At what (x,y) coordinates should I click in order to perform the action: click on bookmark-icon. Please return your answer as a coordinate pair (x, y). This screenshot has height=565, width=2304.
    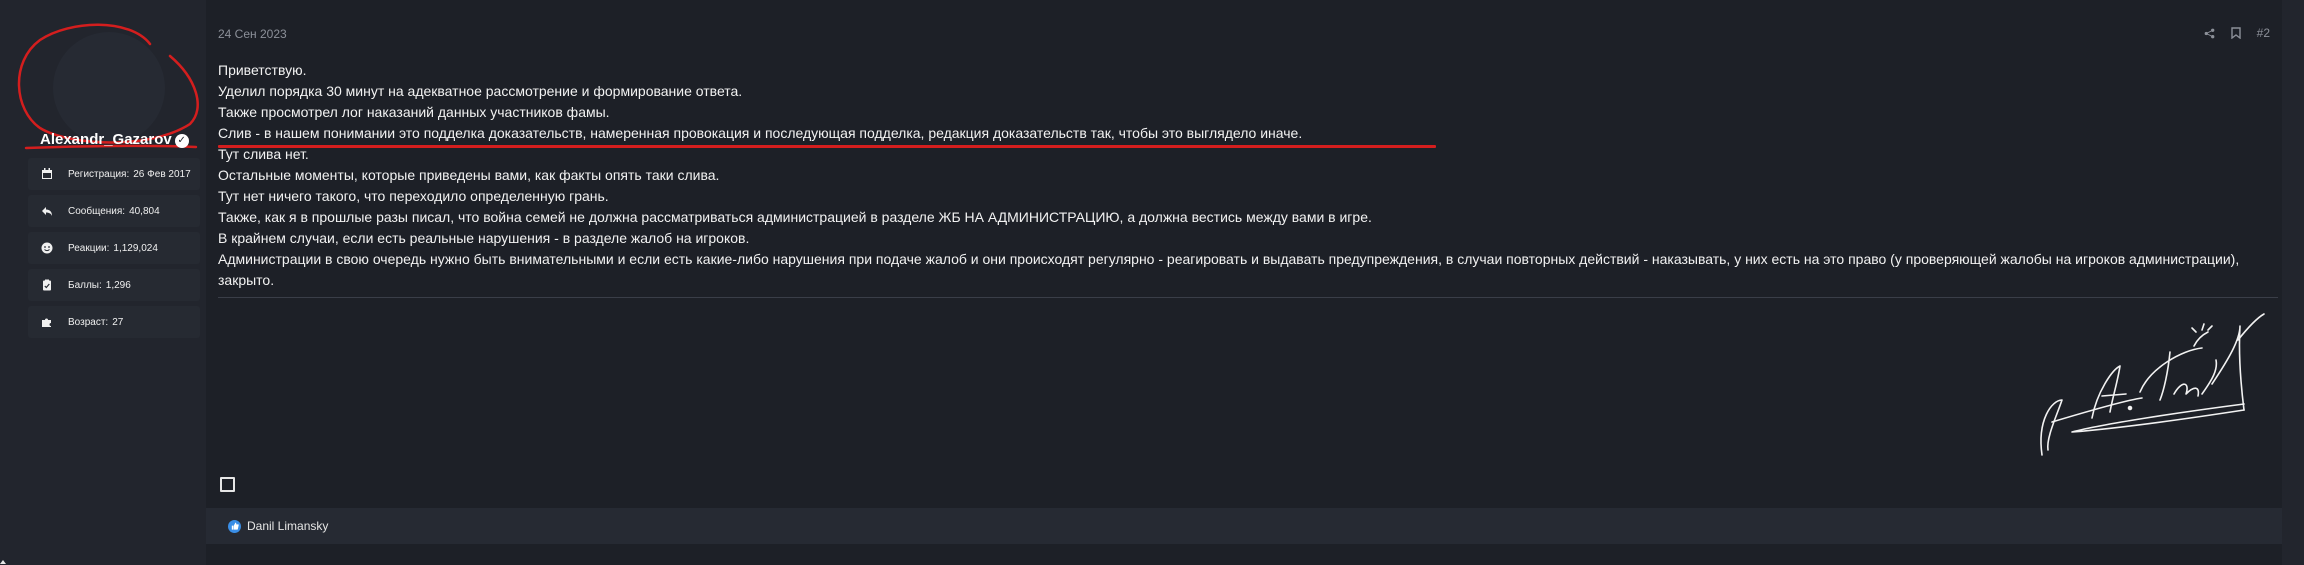
    Looking at the image, I should click on (2235, 33).